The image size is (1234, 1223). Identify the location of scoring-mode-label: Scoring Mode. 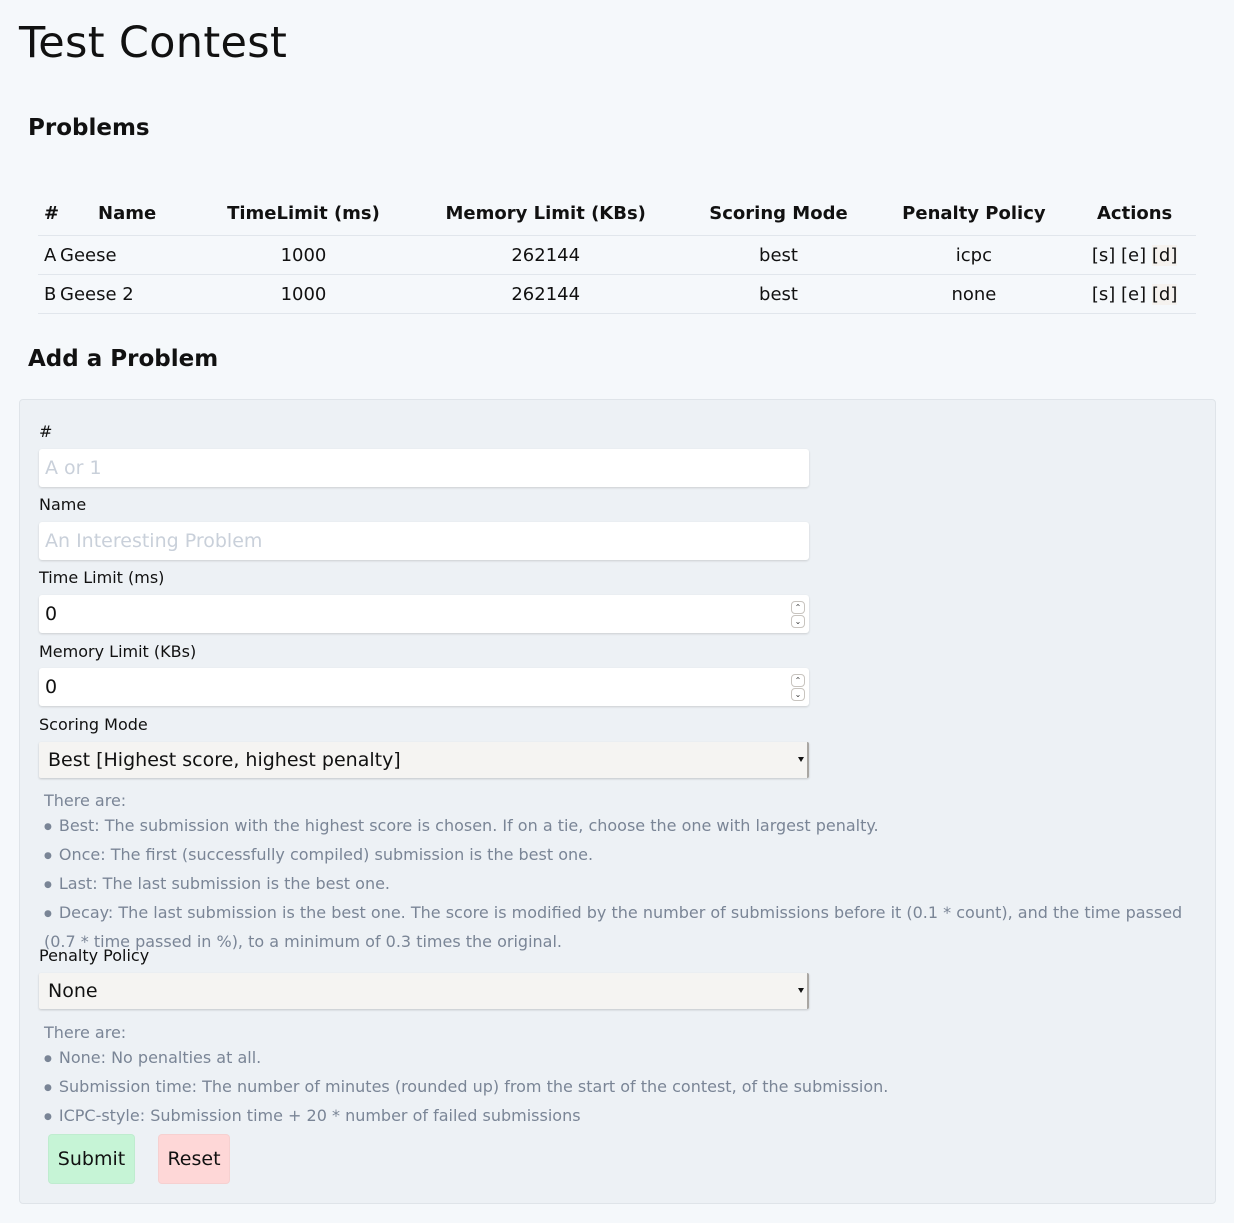
(93, 724).